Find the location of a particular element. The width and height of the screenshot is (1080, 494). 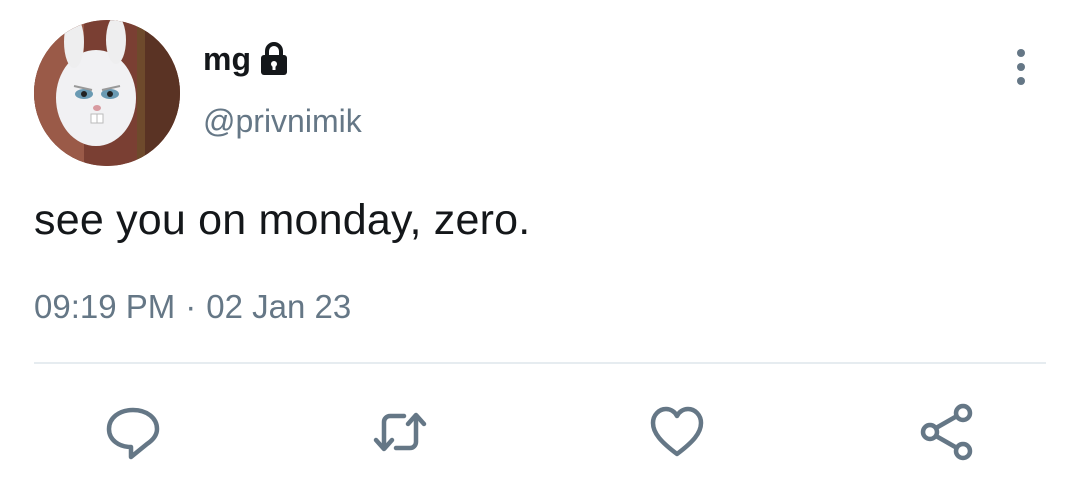

divider is located at coordinates (540, 363).